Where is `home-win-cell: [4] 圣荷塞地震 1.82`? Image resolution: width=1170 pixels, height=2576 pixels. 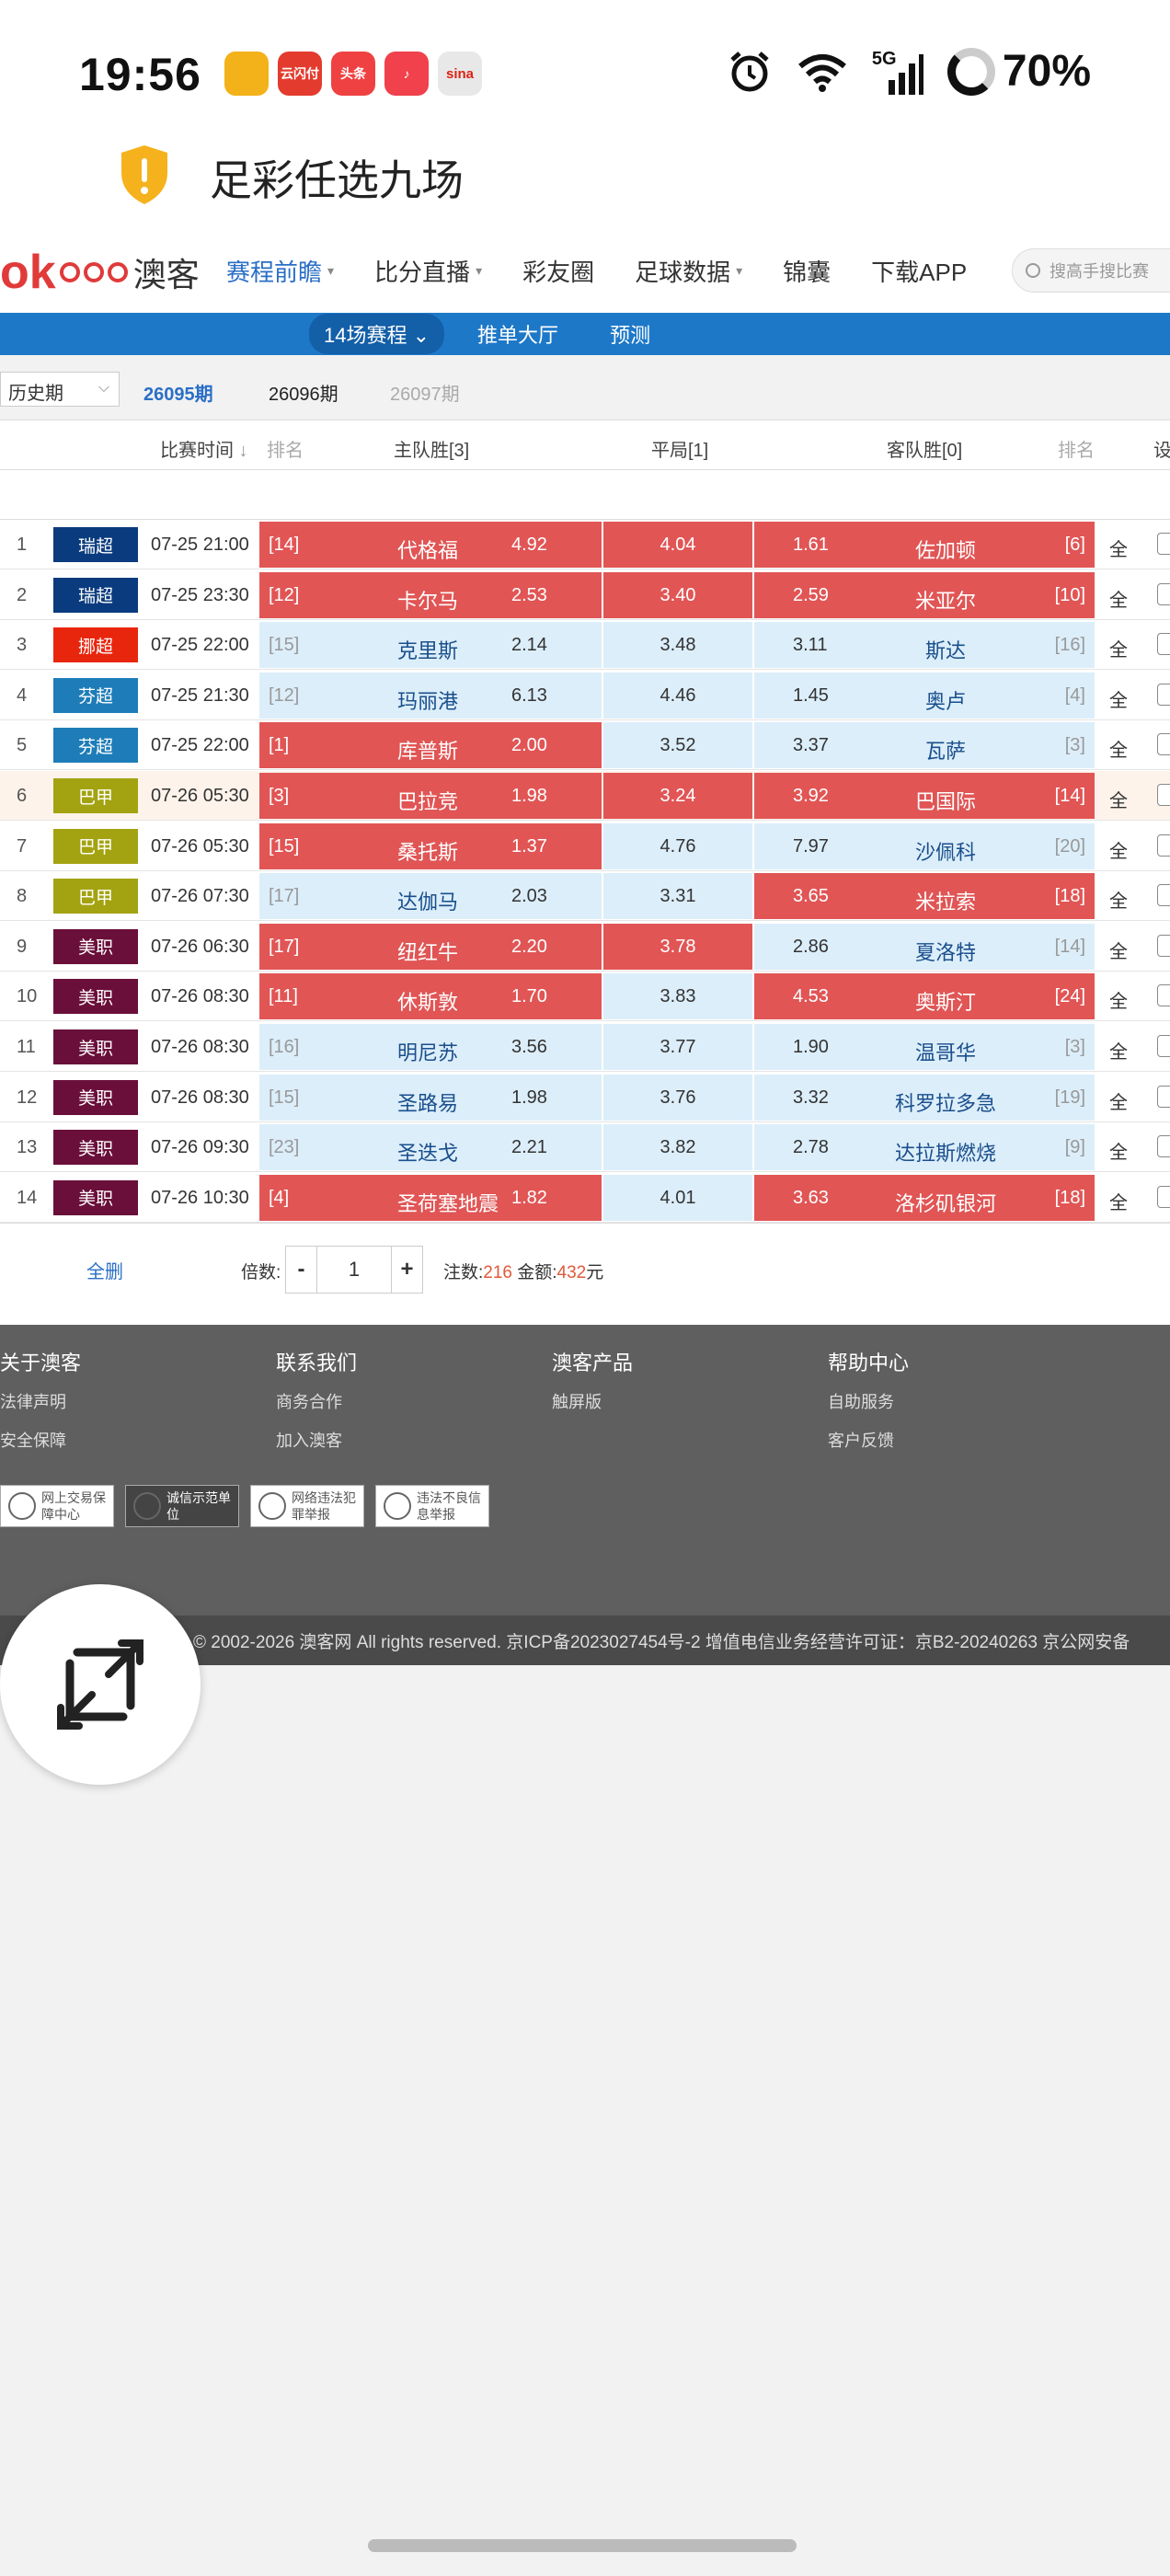 home-win-cell: [4] 圣荷塞地震 1.82 is located at coordinates (430, 1197).